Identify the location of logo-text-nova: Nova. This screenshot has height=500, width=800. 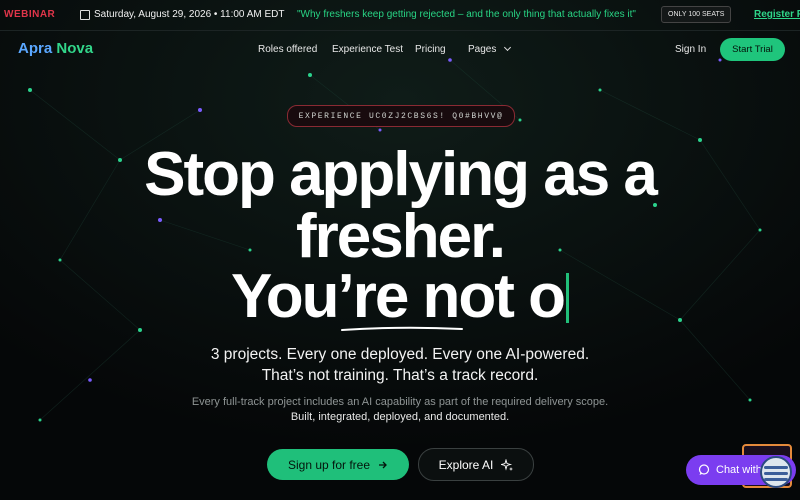
(75, 48).